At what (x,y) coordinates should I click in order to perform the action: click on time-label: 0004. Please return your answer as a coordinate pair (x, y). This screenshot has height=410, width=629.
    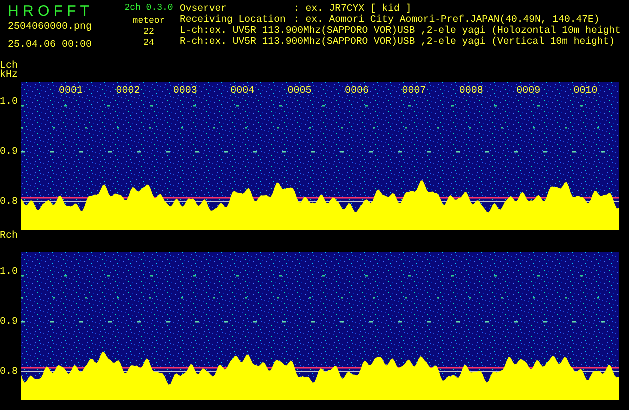
    Looking at the image, I should click on (242, 91).